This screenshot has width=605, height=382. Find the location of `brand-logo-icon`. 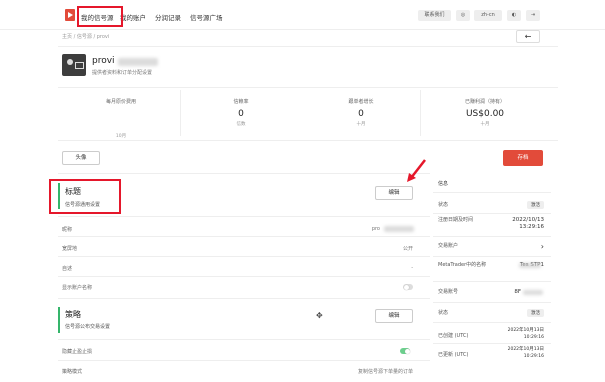

brand-logo-icon is located at coordinates (70, 15).